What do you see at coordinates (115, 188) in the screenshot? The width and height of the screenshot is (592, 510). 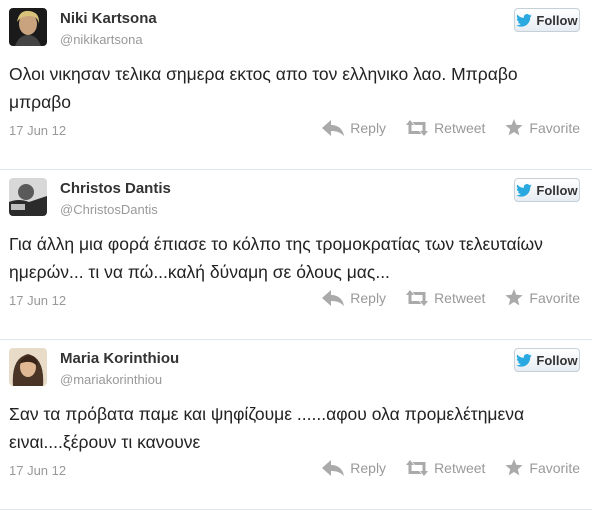 I see `author-name: Christos Dantis` at bounding box center [115, 188].